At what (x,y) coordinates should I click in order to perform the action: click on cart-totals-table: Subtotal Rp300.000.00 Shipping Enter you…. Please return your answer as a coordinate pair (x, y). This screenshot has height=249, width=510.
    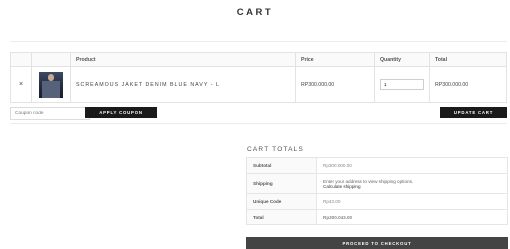
    Looking at the image, I should click on (377, 191).